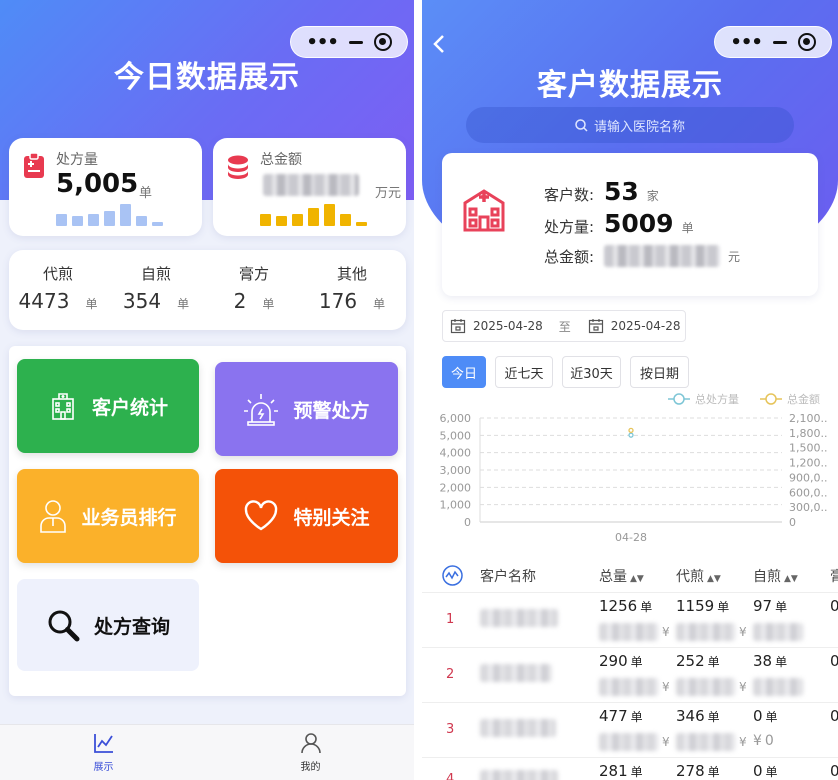 The height and width of the screenshot is (780, 838). What do you see at coordinates (758, 771) in the screenshot?
I see `zijian-value: 0` at bounding box center [758, 771].